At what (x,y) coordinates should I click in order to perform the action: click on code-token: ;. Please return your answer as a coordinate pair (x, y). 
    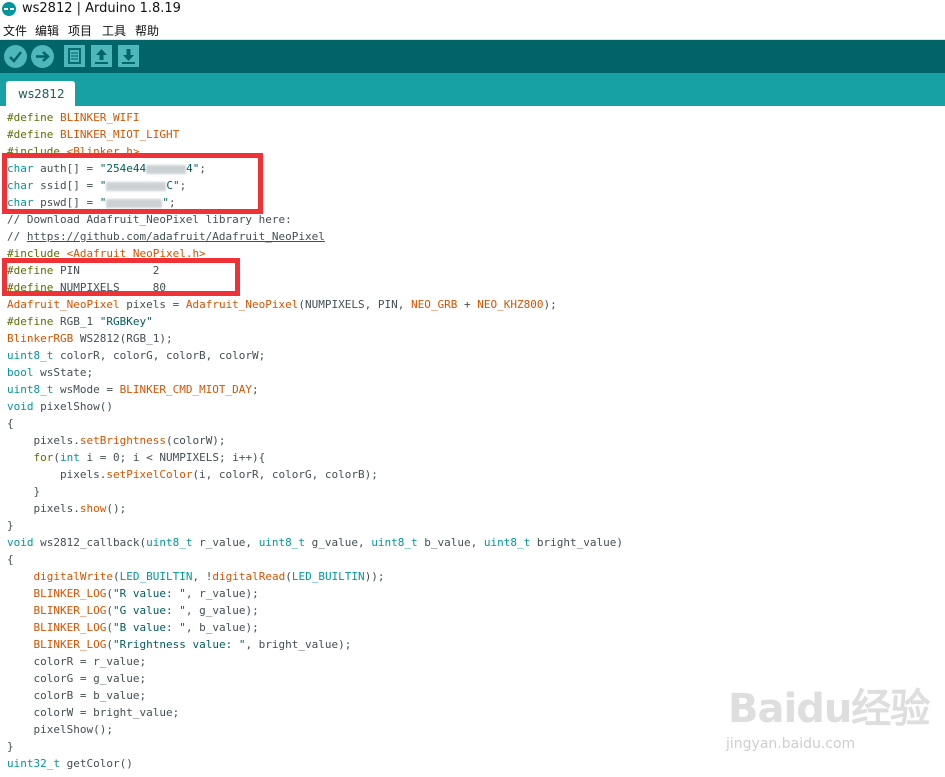
    Looking at the image, I should click on (255, 389).